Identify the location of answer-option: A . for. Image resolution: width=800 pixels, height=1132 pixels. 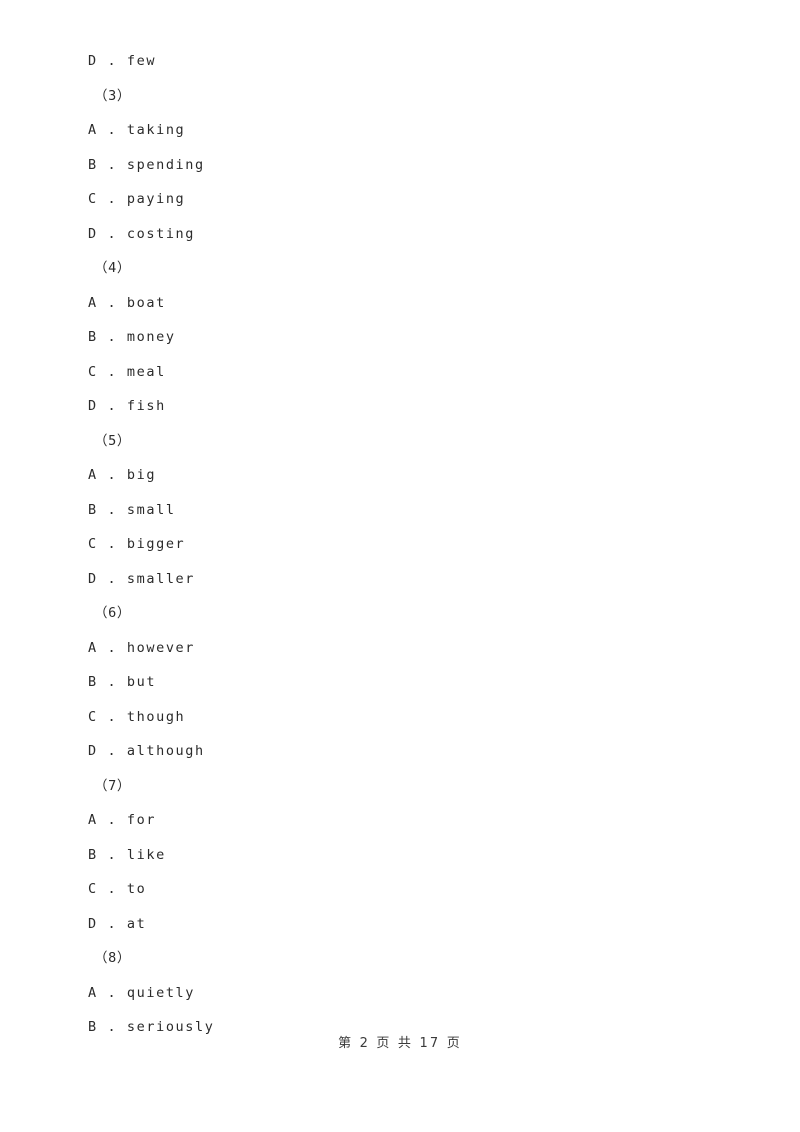
(398, 820).